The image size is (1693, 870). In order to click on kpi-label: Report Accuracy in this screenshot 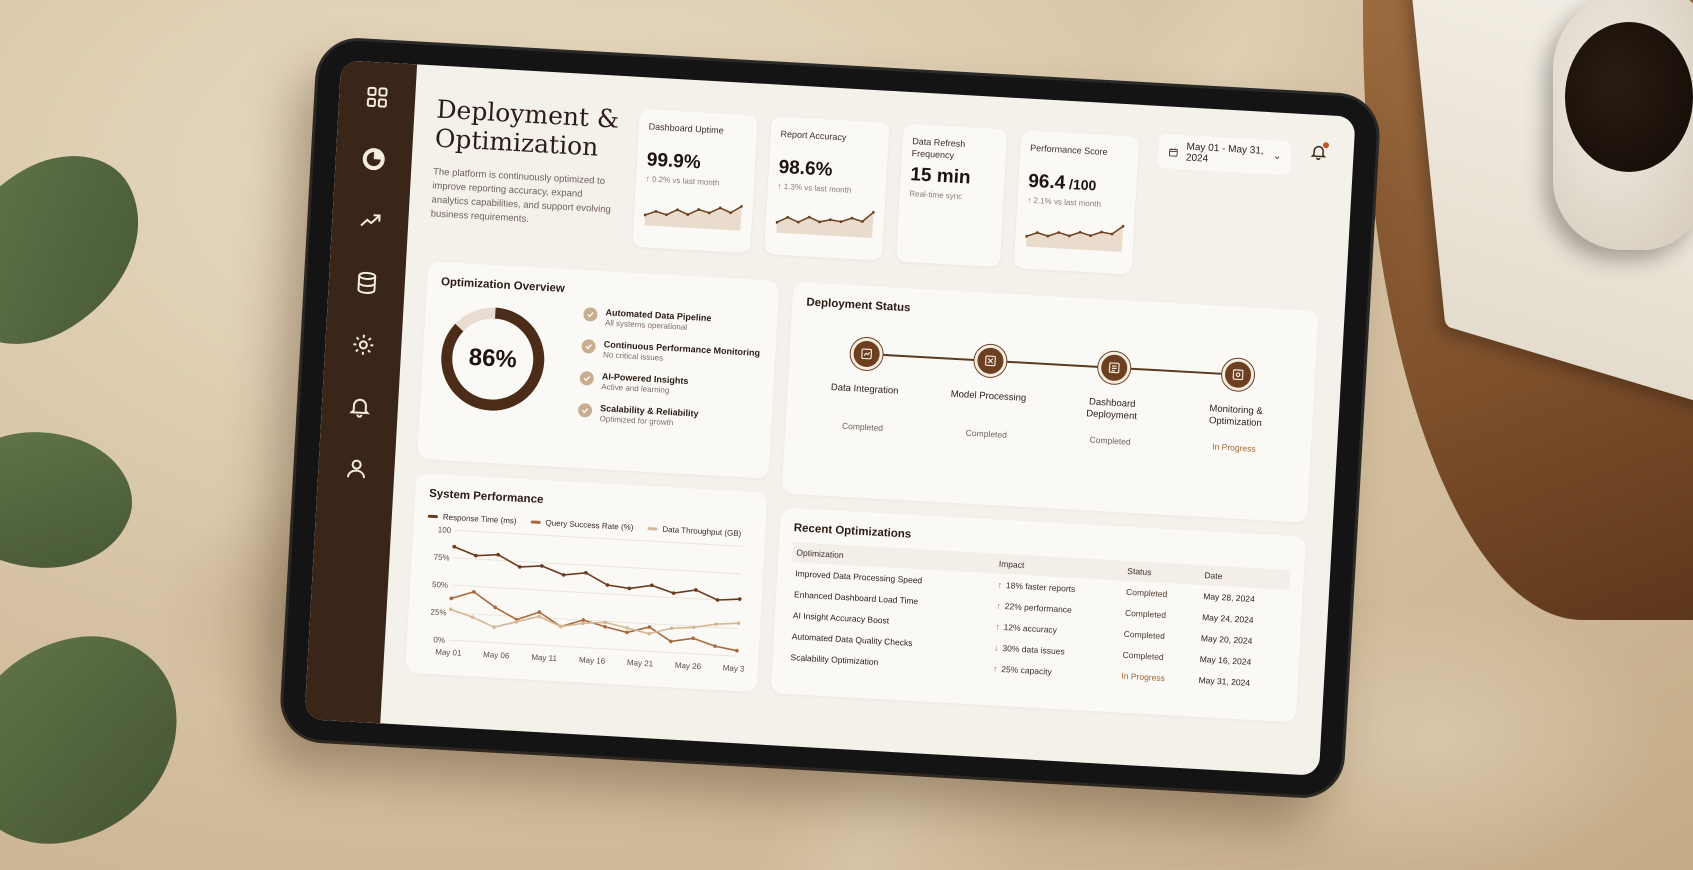, I will do `click(813, 135)`.